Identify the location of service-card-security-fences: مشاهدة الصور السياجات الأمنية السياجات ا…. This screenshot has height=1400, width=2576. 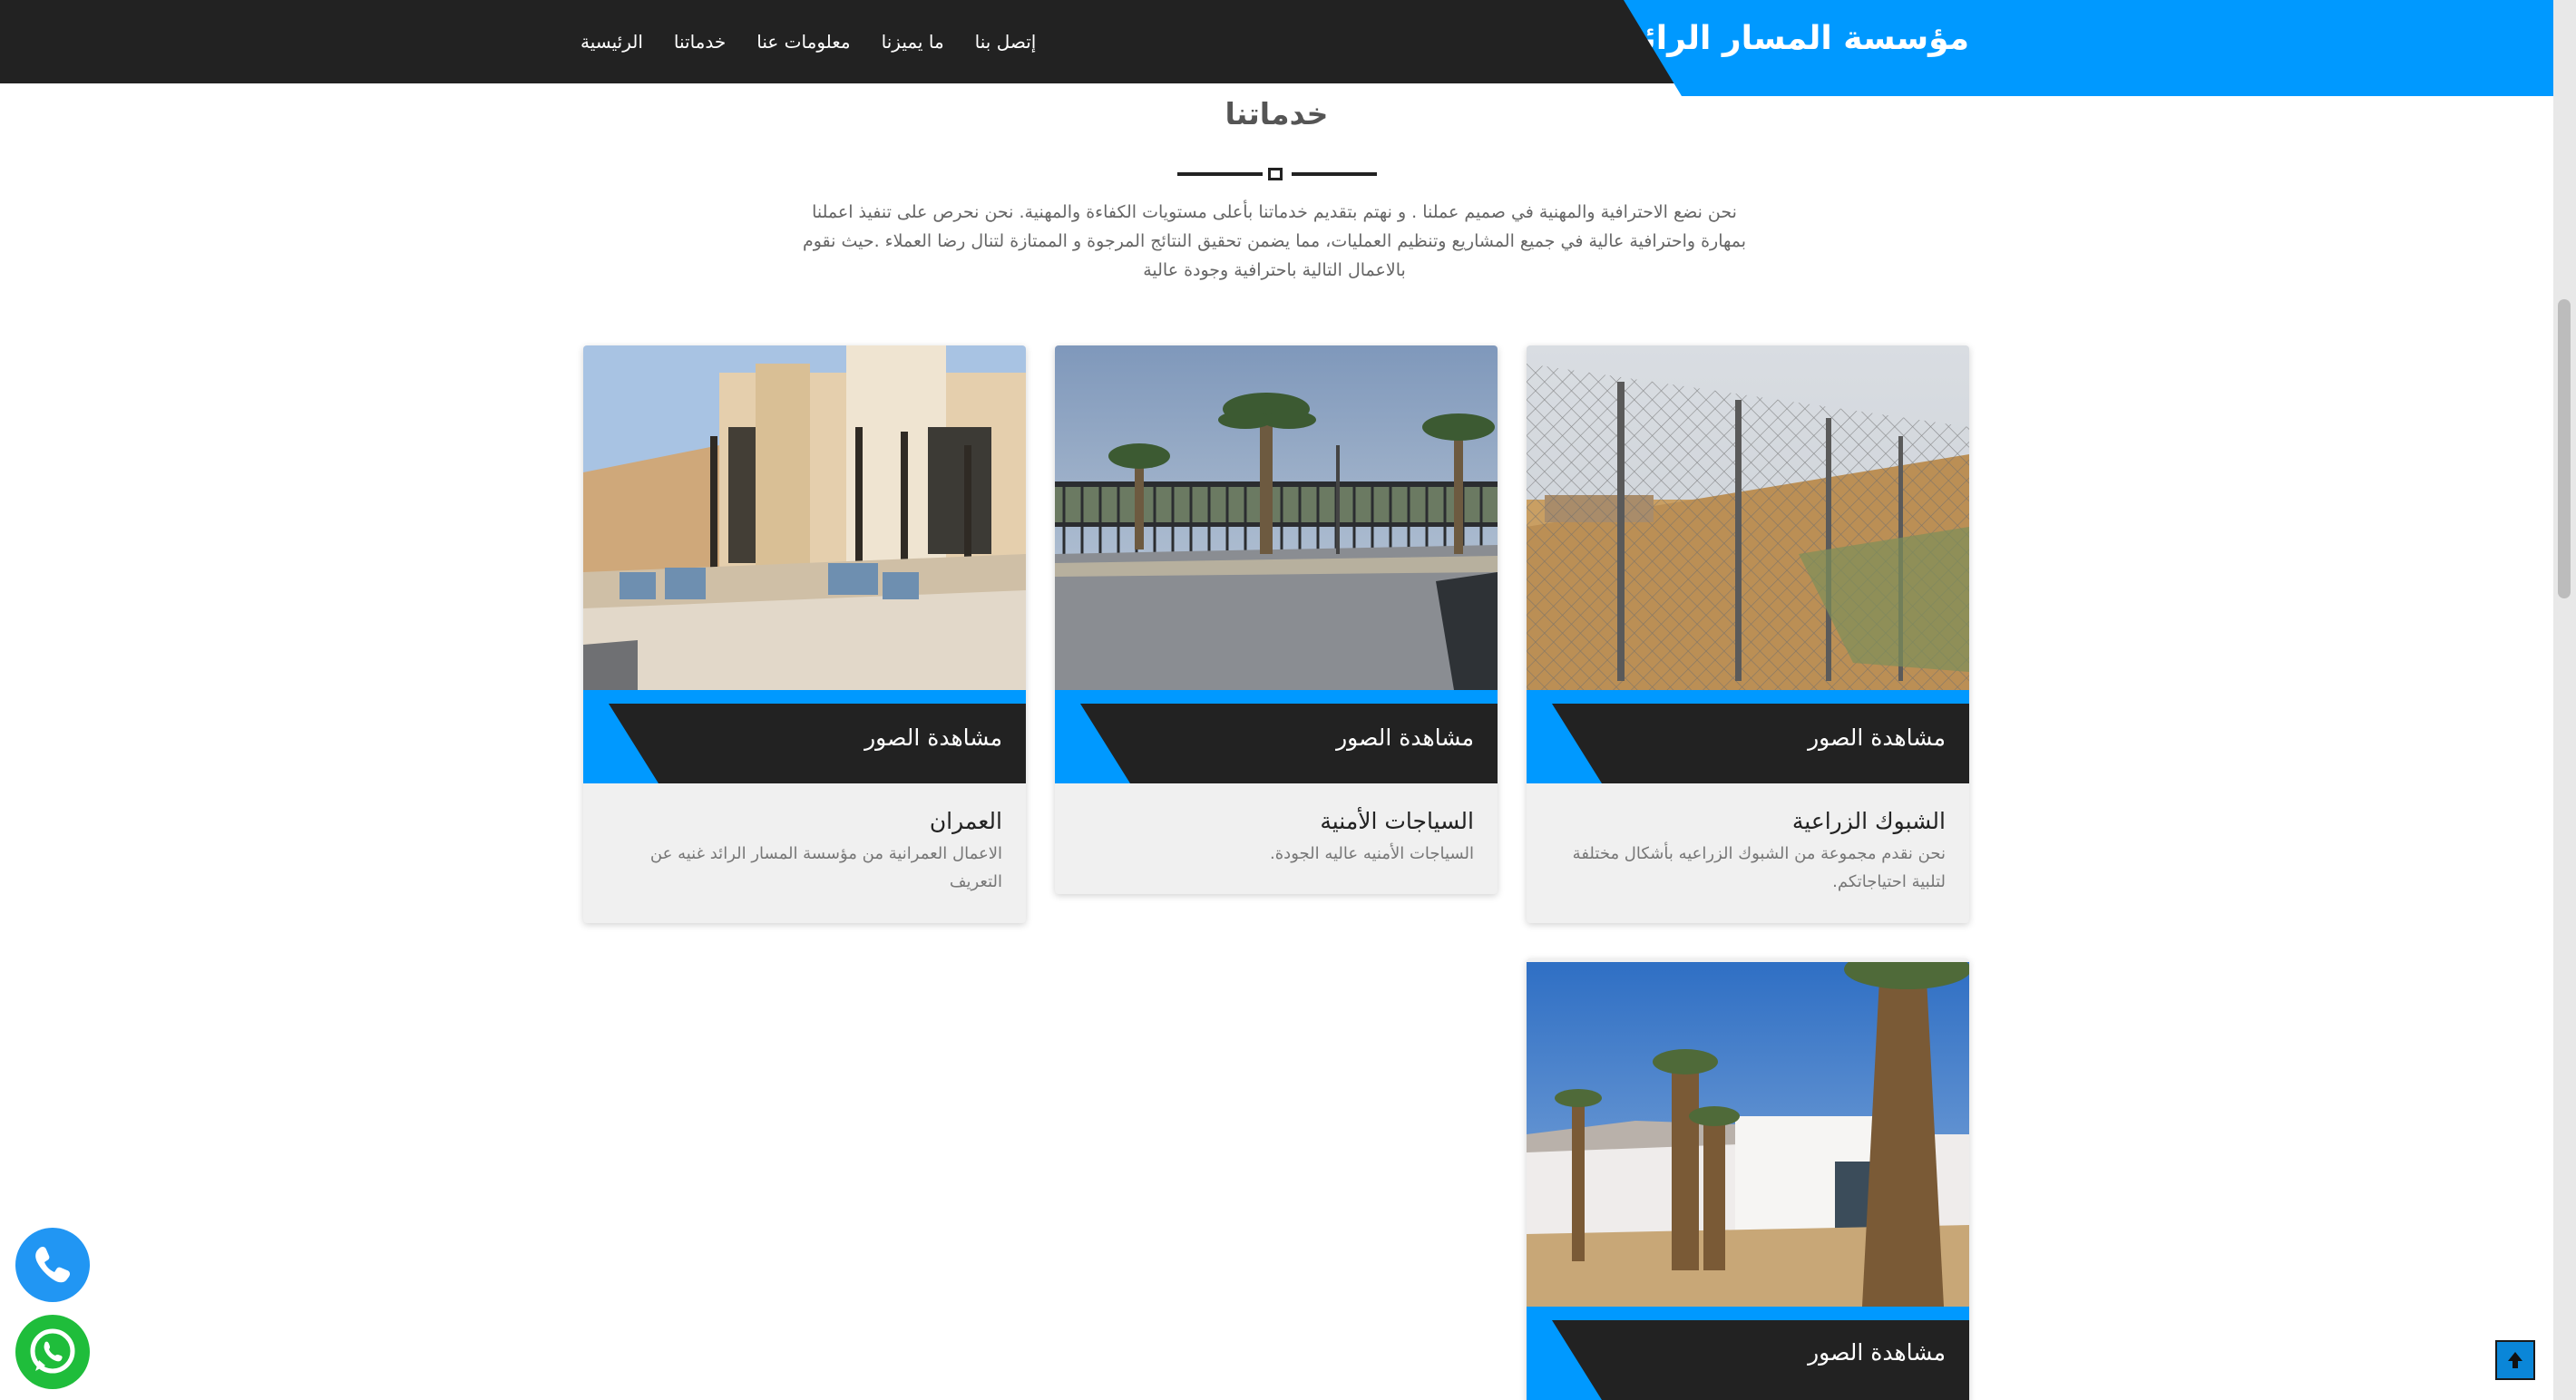
(1276, 619).